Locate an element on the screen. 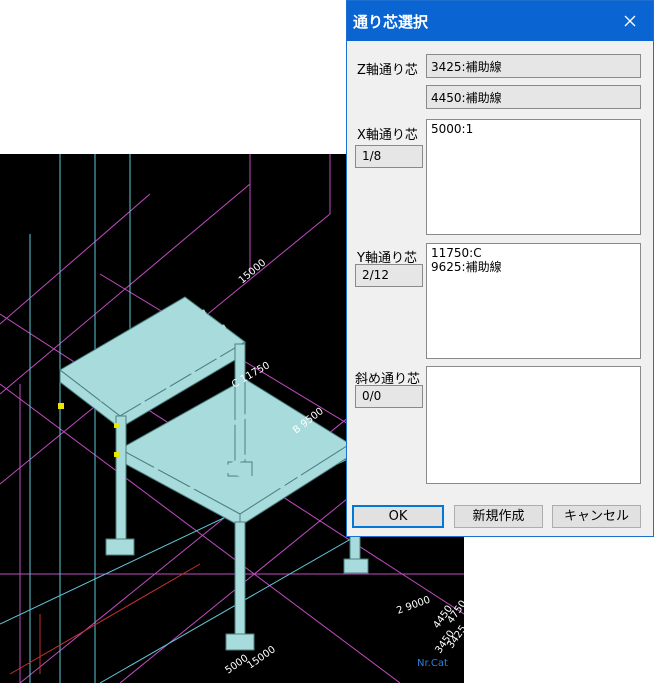  oblique-axis-counter: 0/0 is located at coordinates (389, 396).